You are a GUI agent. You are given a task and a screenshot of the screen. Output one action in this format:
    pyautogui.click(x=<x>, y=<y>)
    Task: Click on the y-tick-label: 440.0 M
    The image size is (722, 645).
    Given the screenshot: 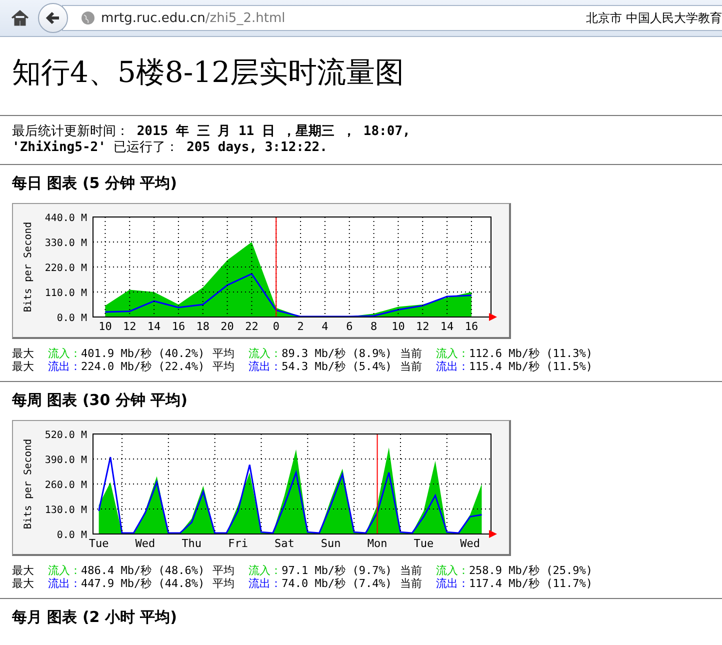 What is the action you would take?
    pyautogui.click(x=65, y=218)
    